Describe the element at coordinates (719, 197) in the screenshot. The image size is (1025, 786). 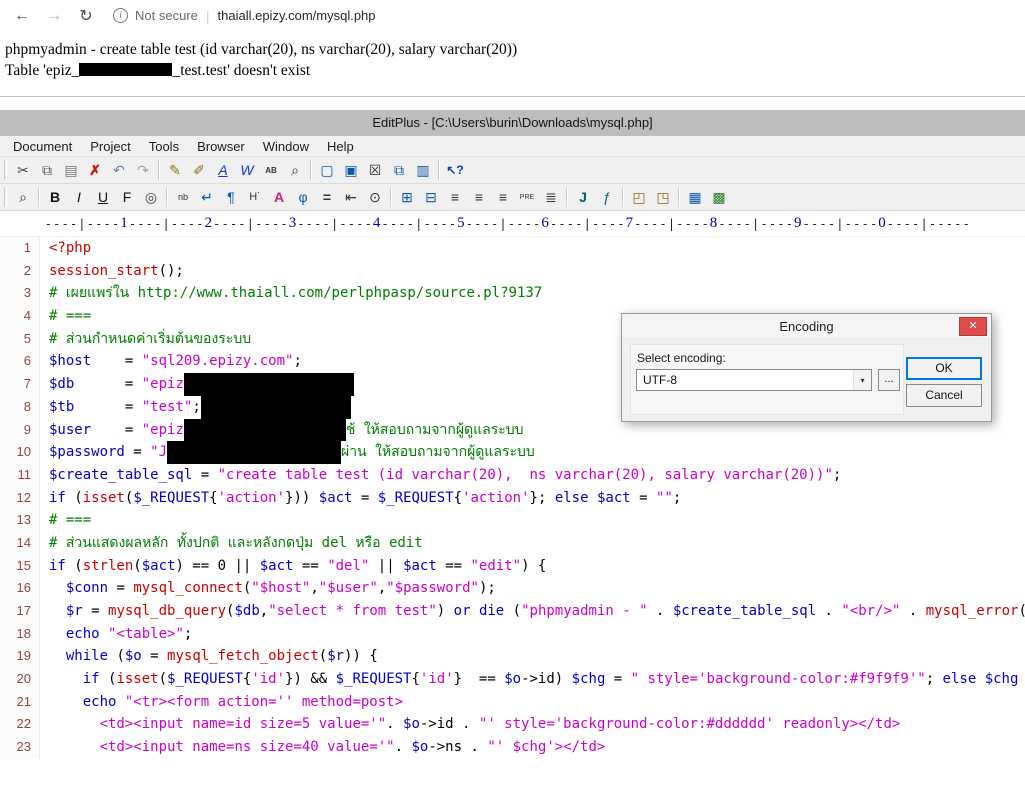
I see `palette-icon: ▩` at that location.